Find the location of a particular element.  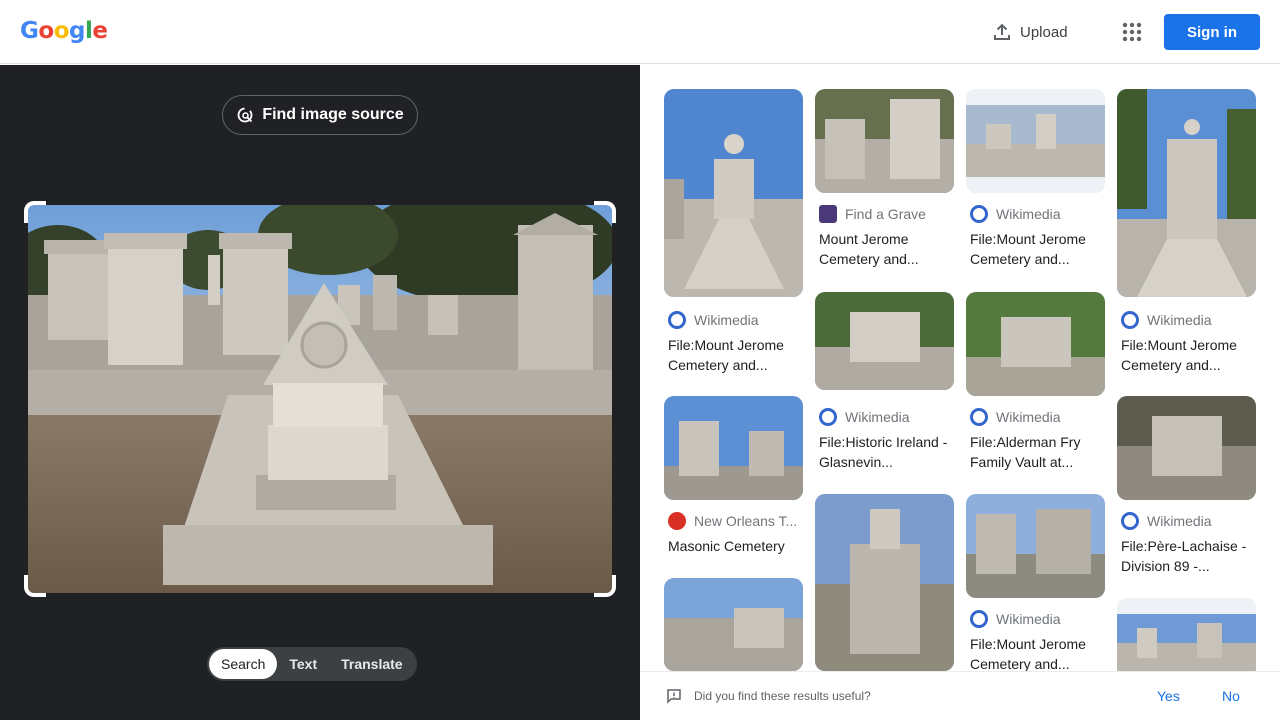

upload-button: Upload is located at coordinates (1030, 32).